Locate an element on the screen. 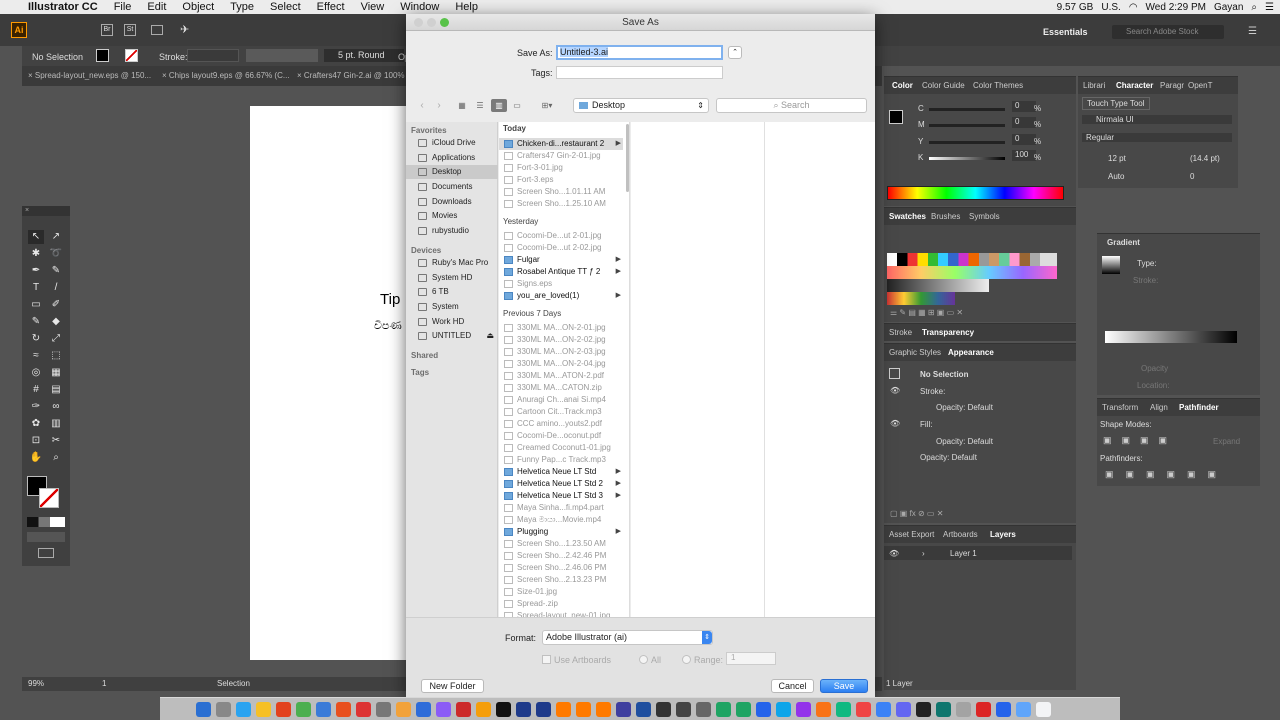 The height and width of the screenshot is (720, 1280). file-row: Screen Sho...1.23.50 AM is located at coordinates (561, 544).